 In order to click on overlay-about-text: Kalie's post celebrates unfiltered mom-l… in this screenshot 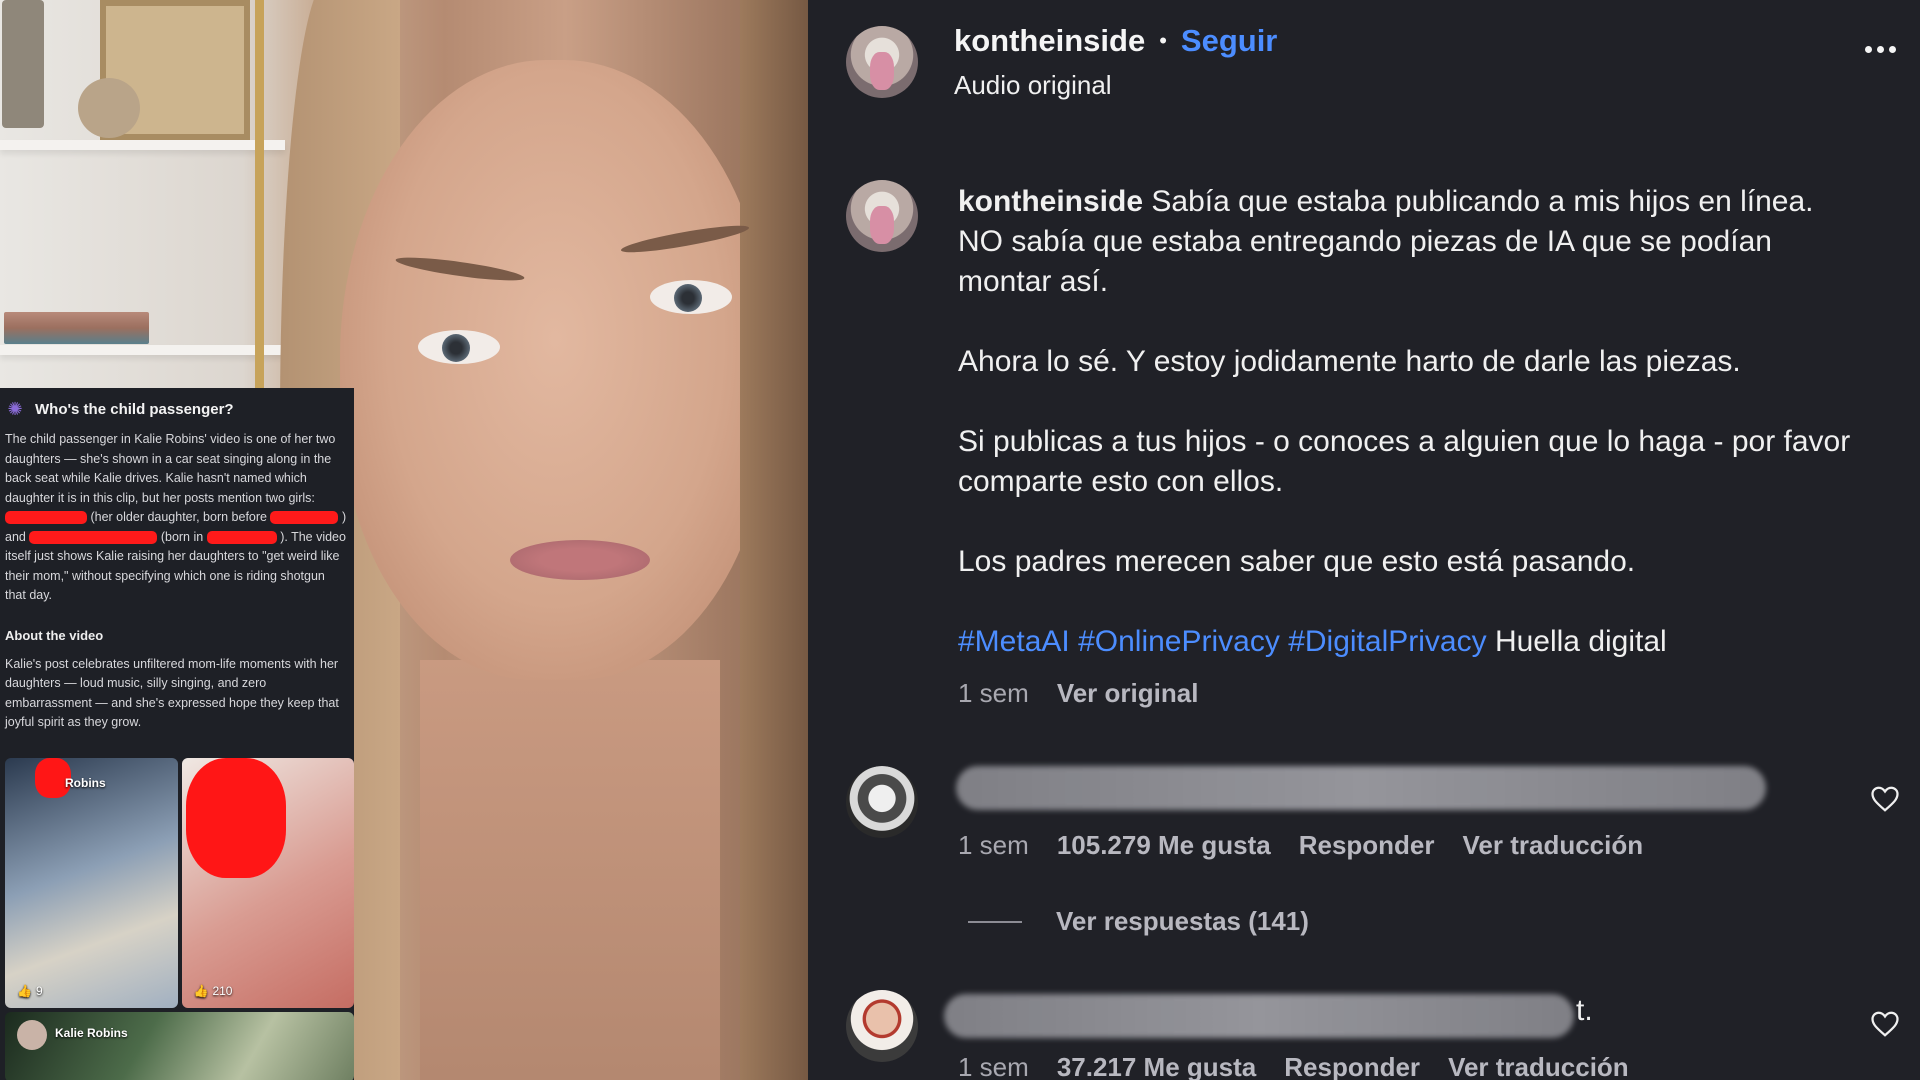, I will do `click(172, 693)`.